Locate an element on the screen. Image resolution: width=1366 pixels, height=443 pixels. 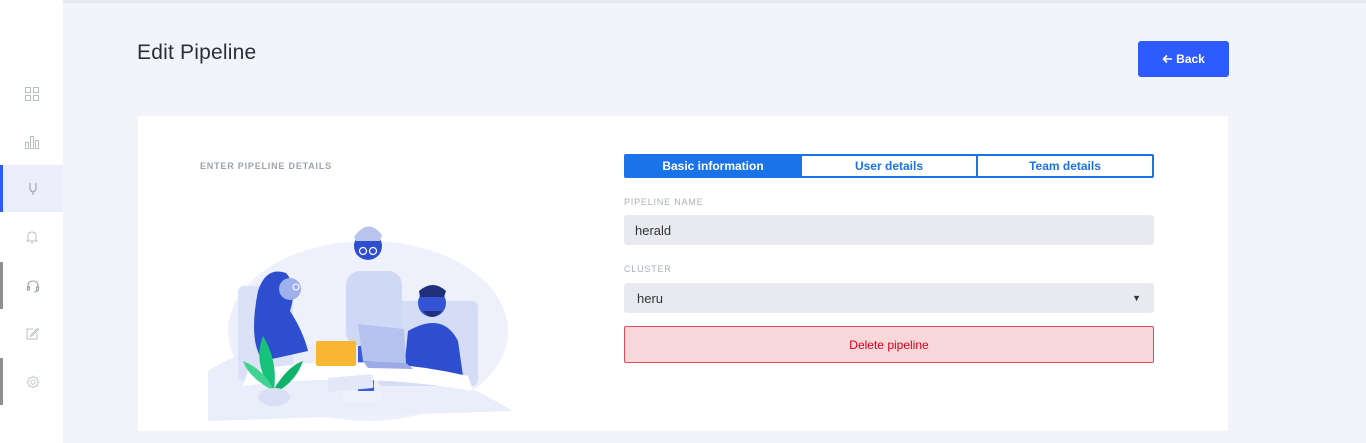
headset-icon is located at coordinates (33, 286).